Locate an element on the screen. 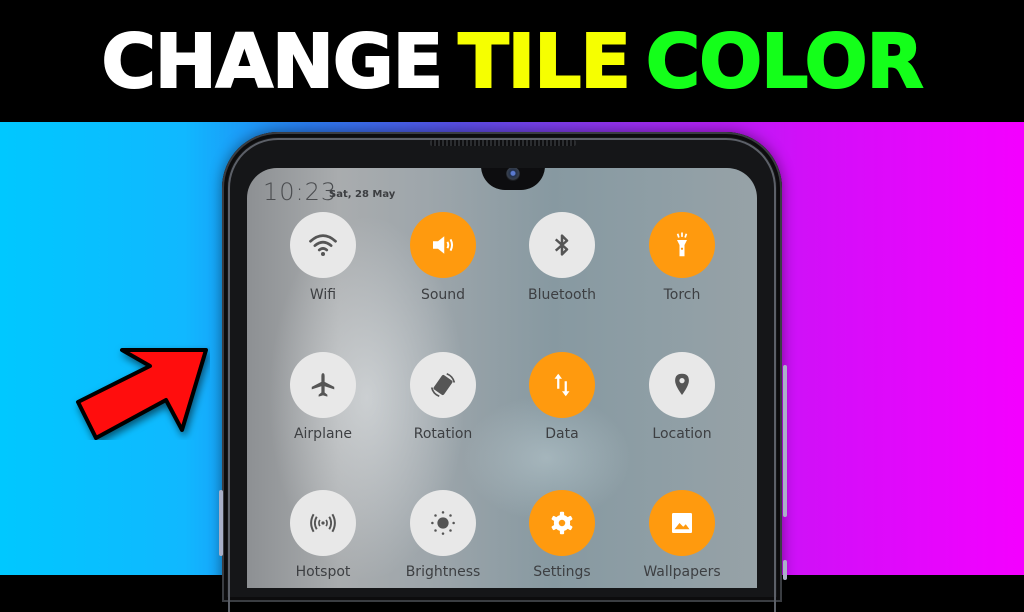 This screenshot has width=1024, height=612. headline-title: CHANGE TILE COLOR is located at coordinates (511, 62).